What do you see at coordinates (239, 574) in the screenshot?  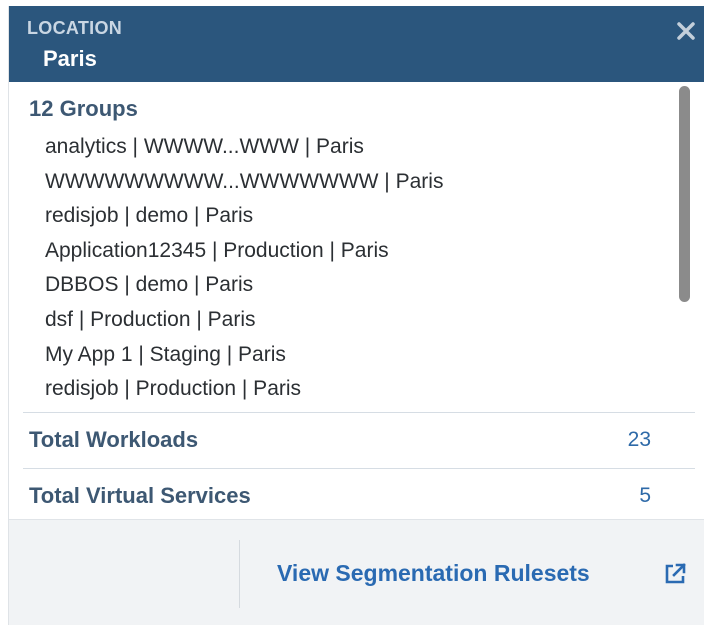 I see `footer-separator` at bounding box center [239, 574].